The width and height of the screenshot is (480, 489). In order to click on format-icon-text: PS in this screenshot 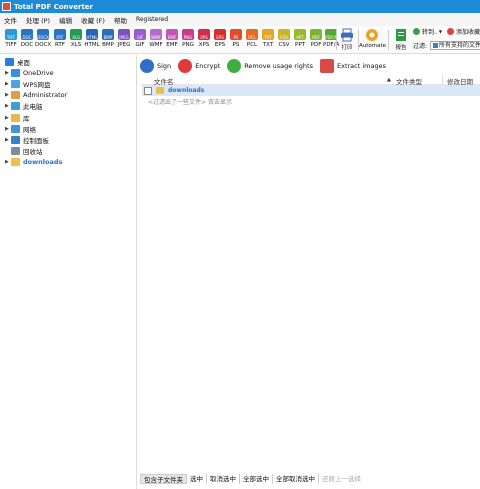, I will do `click(236, 37)`.